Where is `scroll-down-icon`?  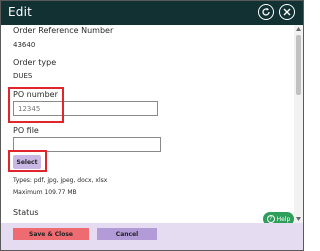 scroll-down-icon is located at coordinates (298, 219).